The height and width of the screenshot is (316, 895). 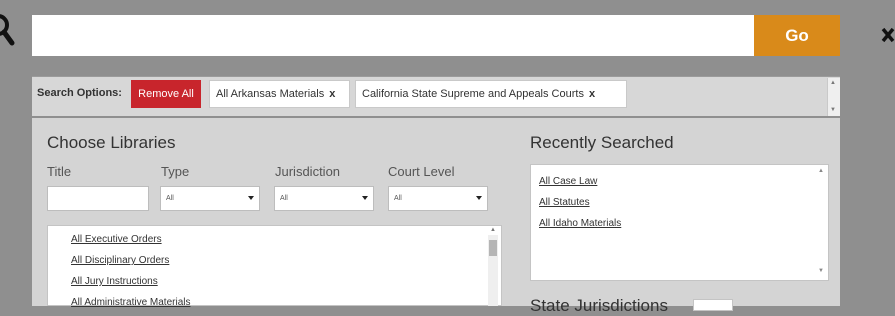 What do you see at coordinates (580, 223) in the screenshot?
I see `recent-item: All Idaho Materials` at bounding box center [580, 223].